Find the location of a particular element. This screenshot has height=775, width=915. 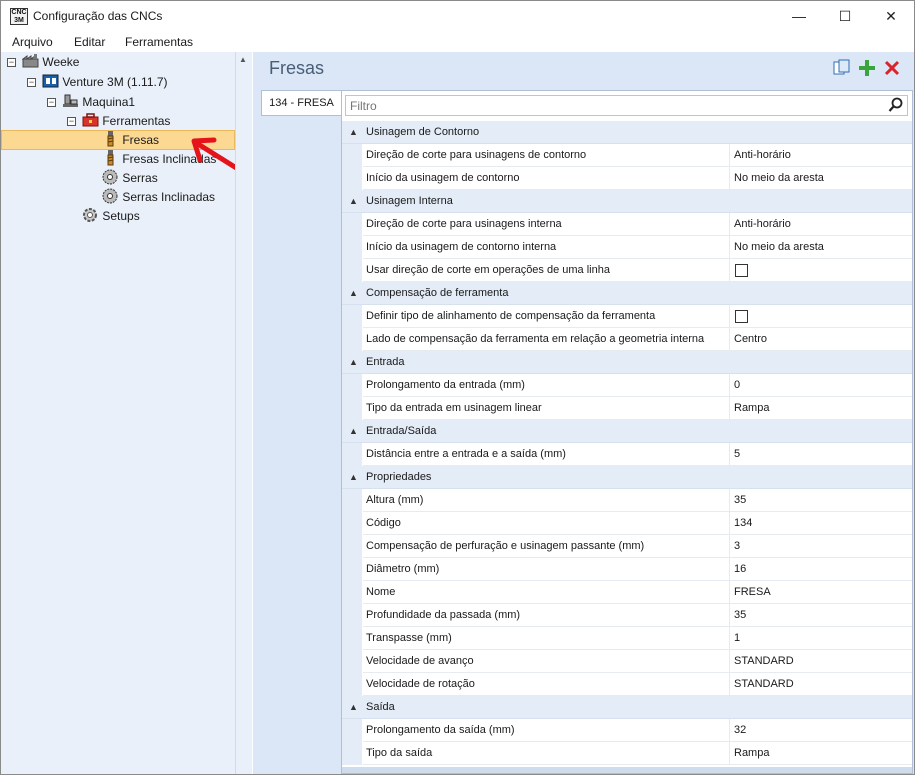

tree-item-label: Setups is located at coordinates (121, 216).